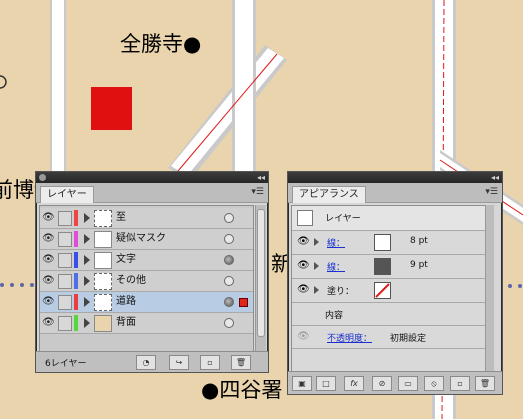 The height and width of the screenshot is (419, 523). I want to click on reduce-basic-icon: ▭, so click(408, 383).